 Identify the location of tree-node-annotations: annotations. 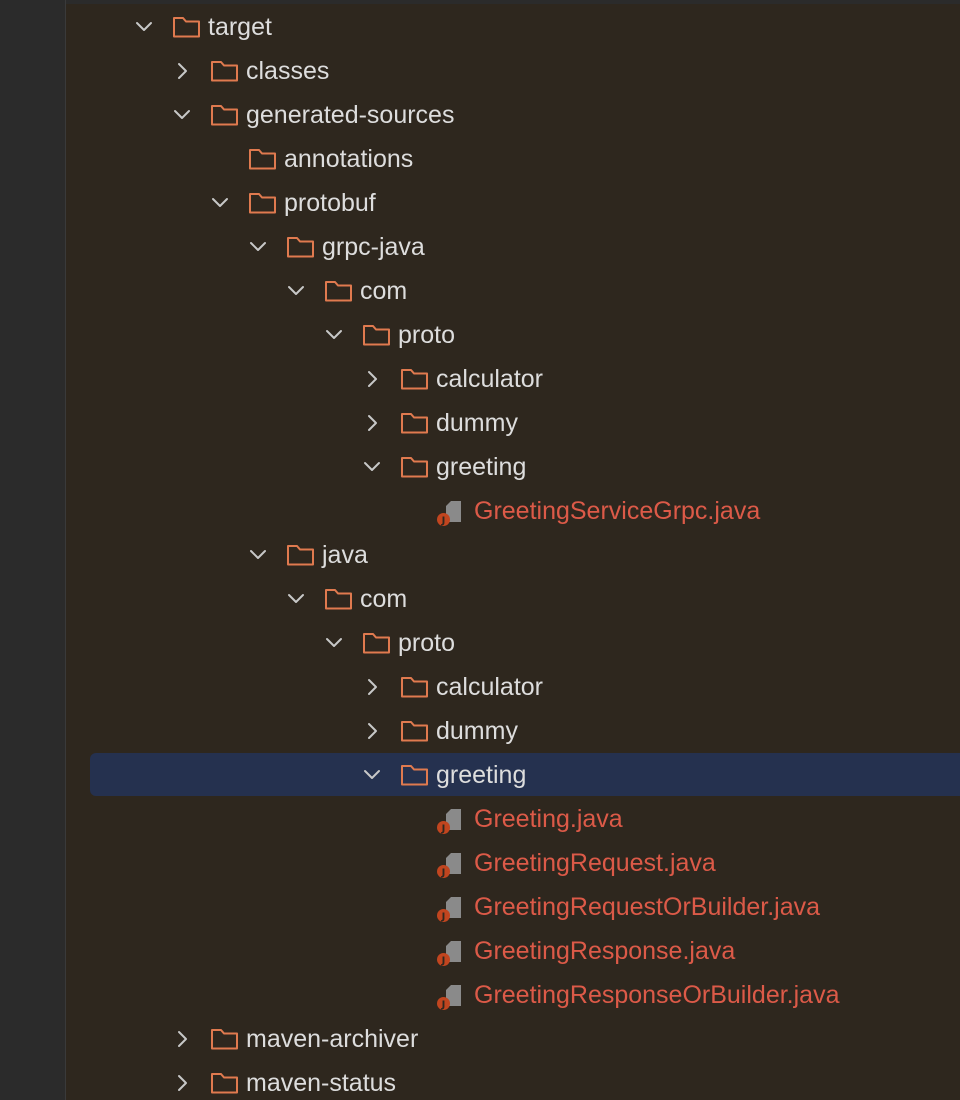
(480, 159).